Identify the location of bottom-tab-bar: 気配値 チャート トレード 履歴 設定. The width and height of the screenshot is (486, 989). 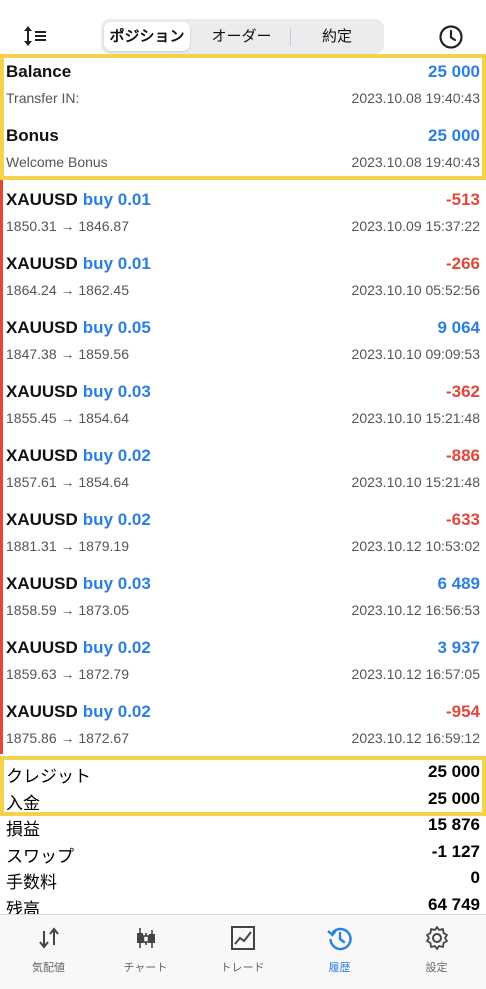
(243, 951).